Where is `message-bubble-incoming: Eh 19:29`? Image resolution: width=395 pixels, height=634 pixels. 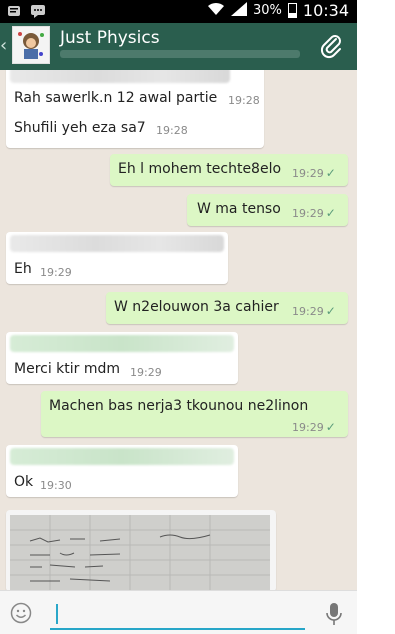
message-bubble-incoming: Eh 19:29 is located at coordinates (117, 258).